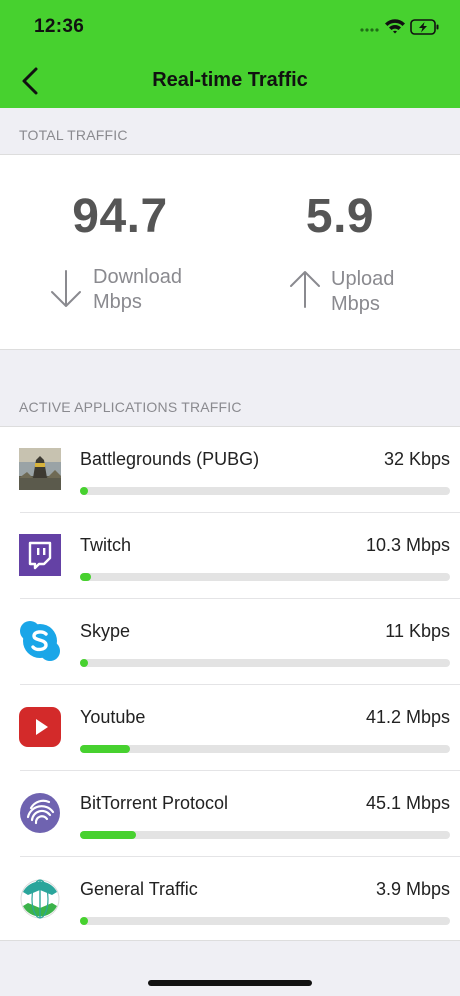 The image size is (460, 996). What do you see at coordinates (340, 216) in the screenshot?
I see `upload-value: 5.9` at bounding box center [340, 216].